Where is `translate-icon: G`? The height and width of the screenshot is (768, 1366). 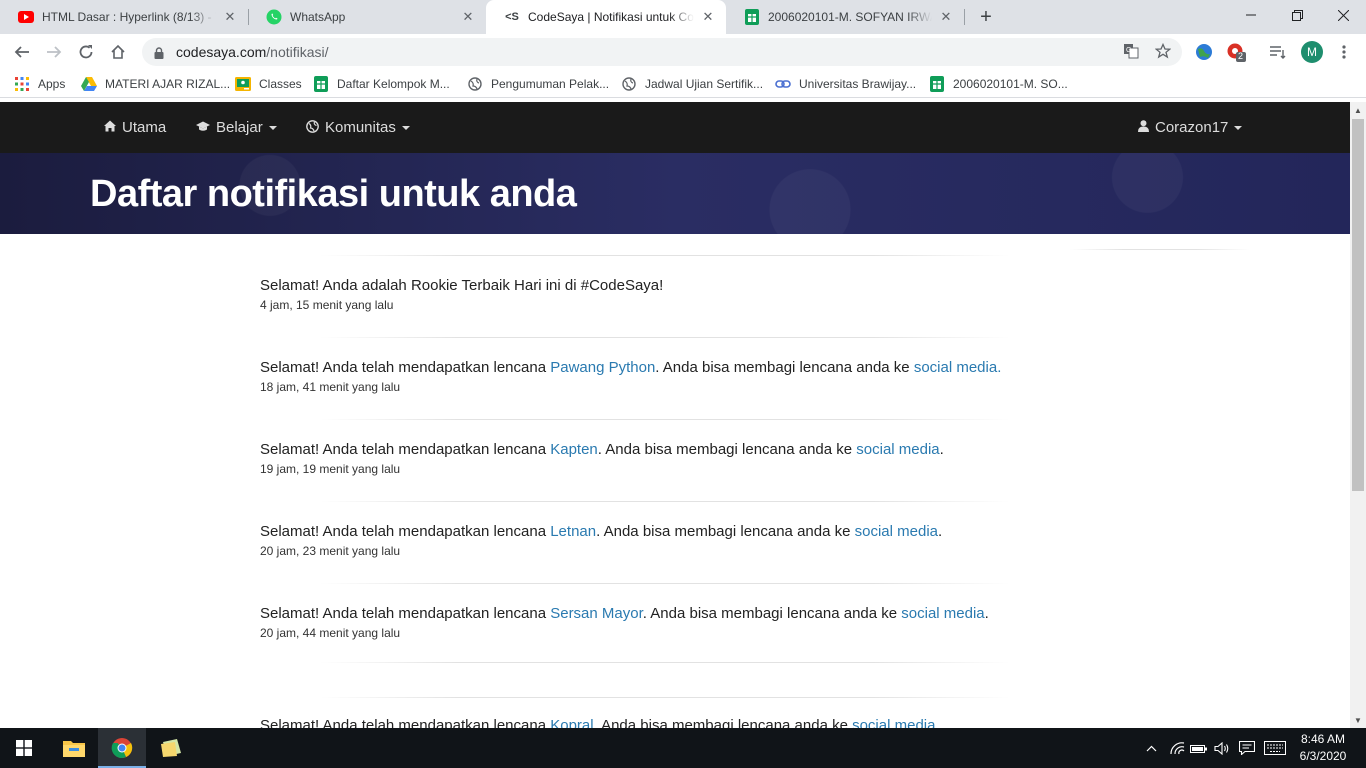 translate-icon: G is located at coordinates (1131, 51).